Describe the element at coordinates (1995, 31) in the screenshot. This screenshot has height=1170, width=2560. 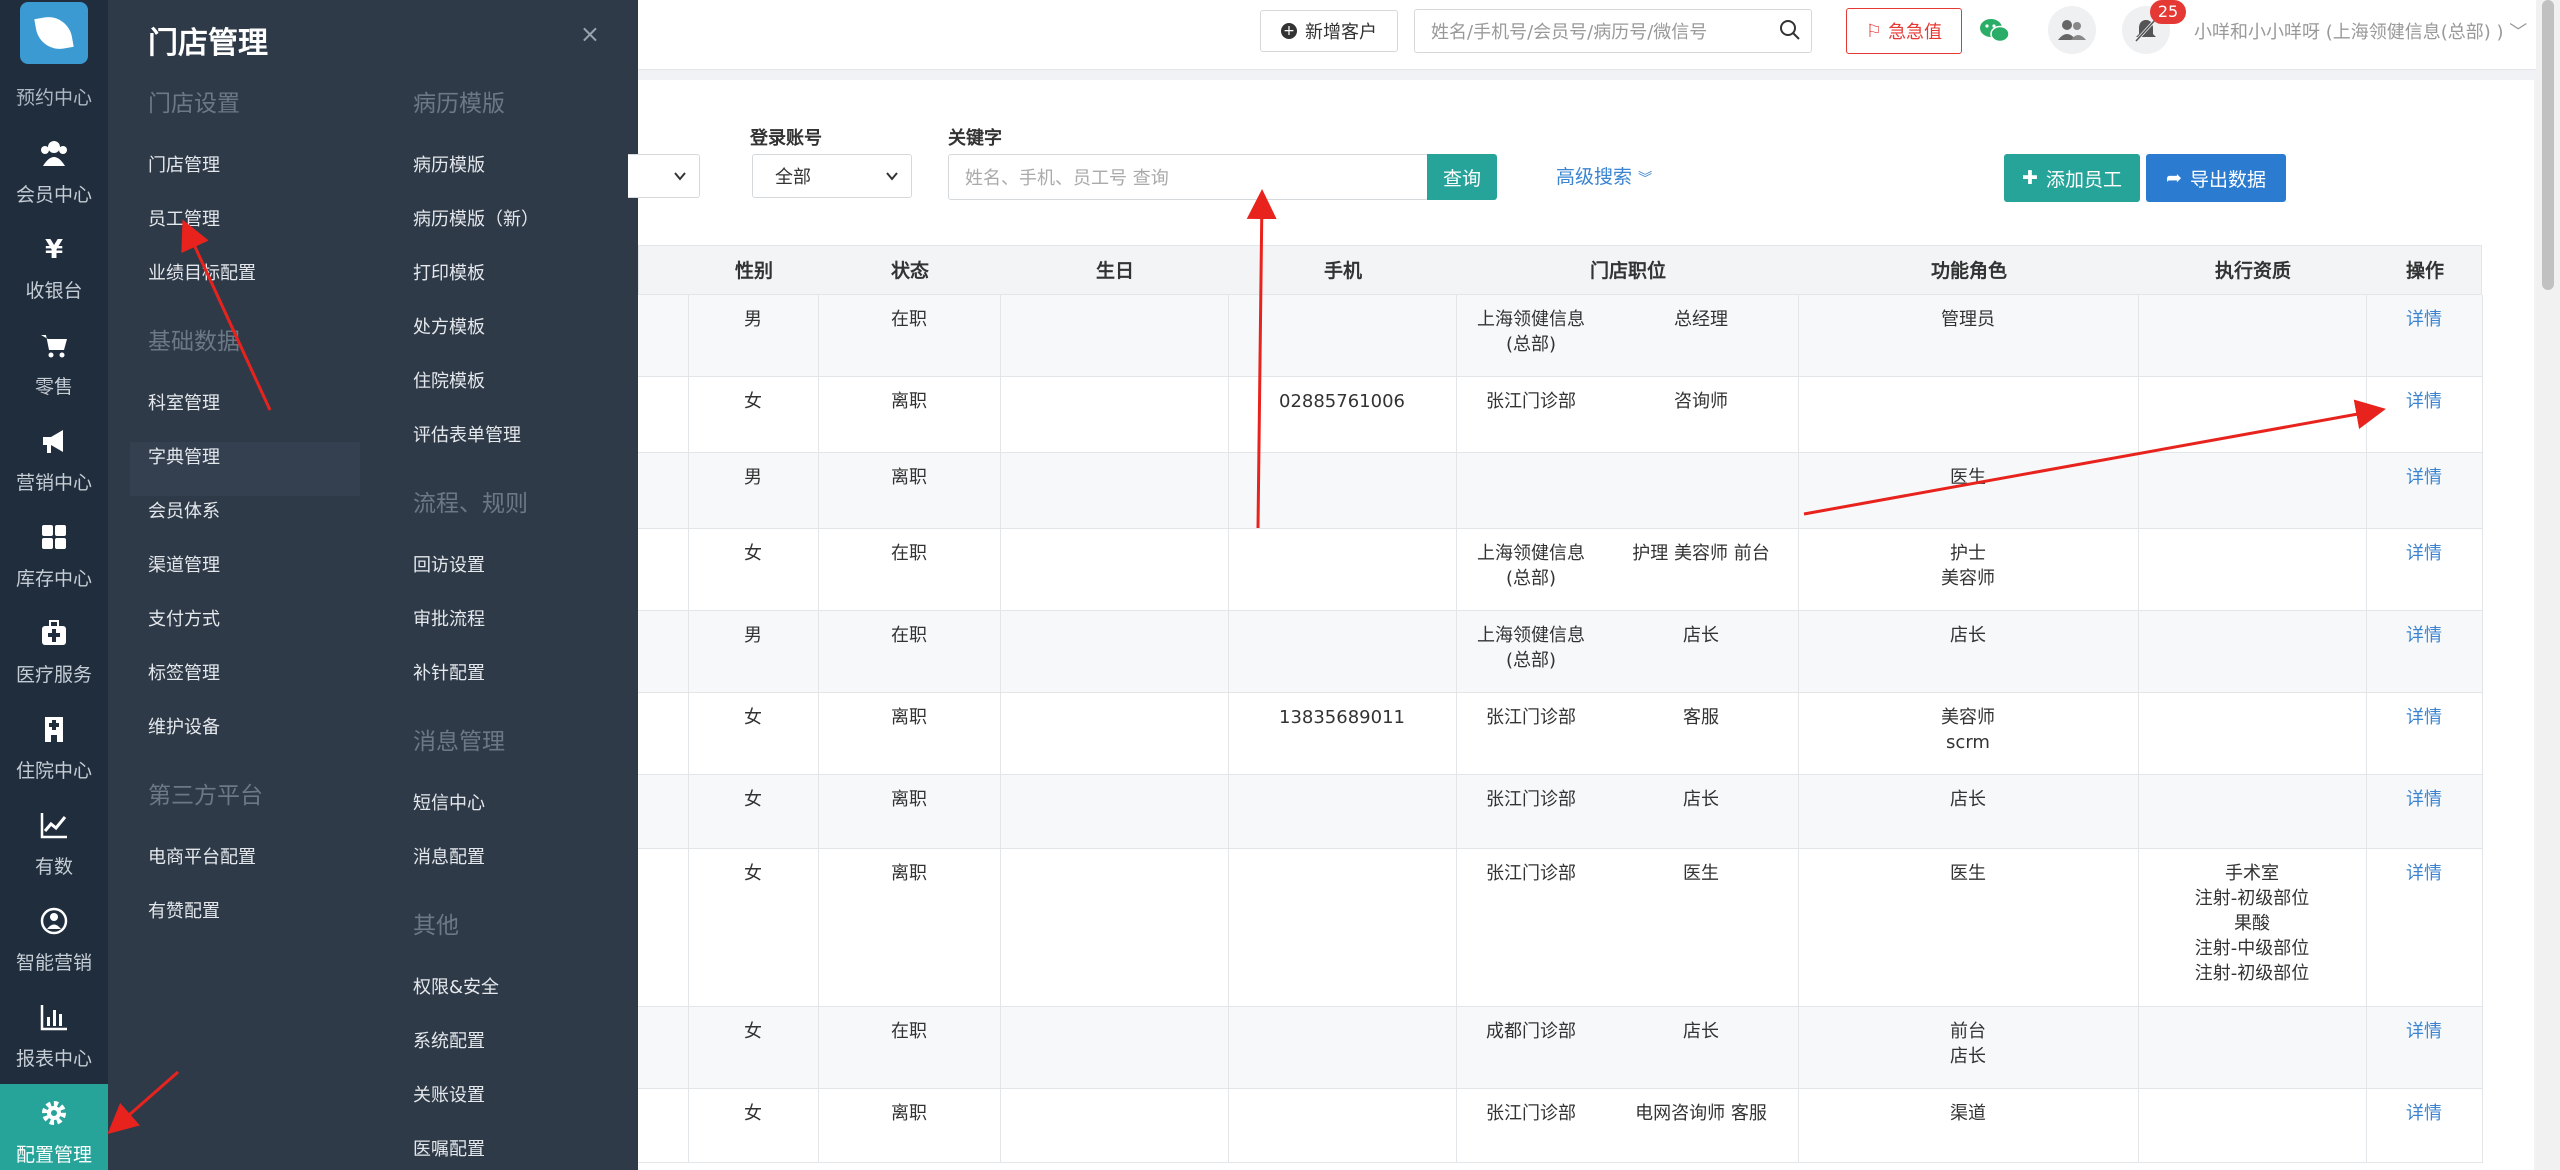
I see `wechat-icon` at that location.